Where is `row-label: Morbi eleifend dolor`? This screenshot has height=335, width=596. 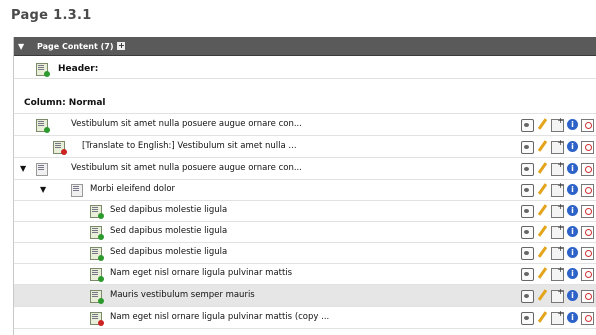 row-label: Morbi eleifend dolor is located at coordinates (132, 189).